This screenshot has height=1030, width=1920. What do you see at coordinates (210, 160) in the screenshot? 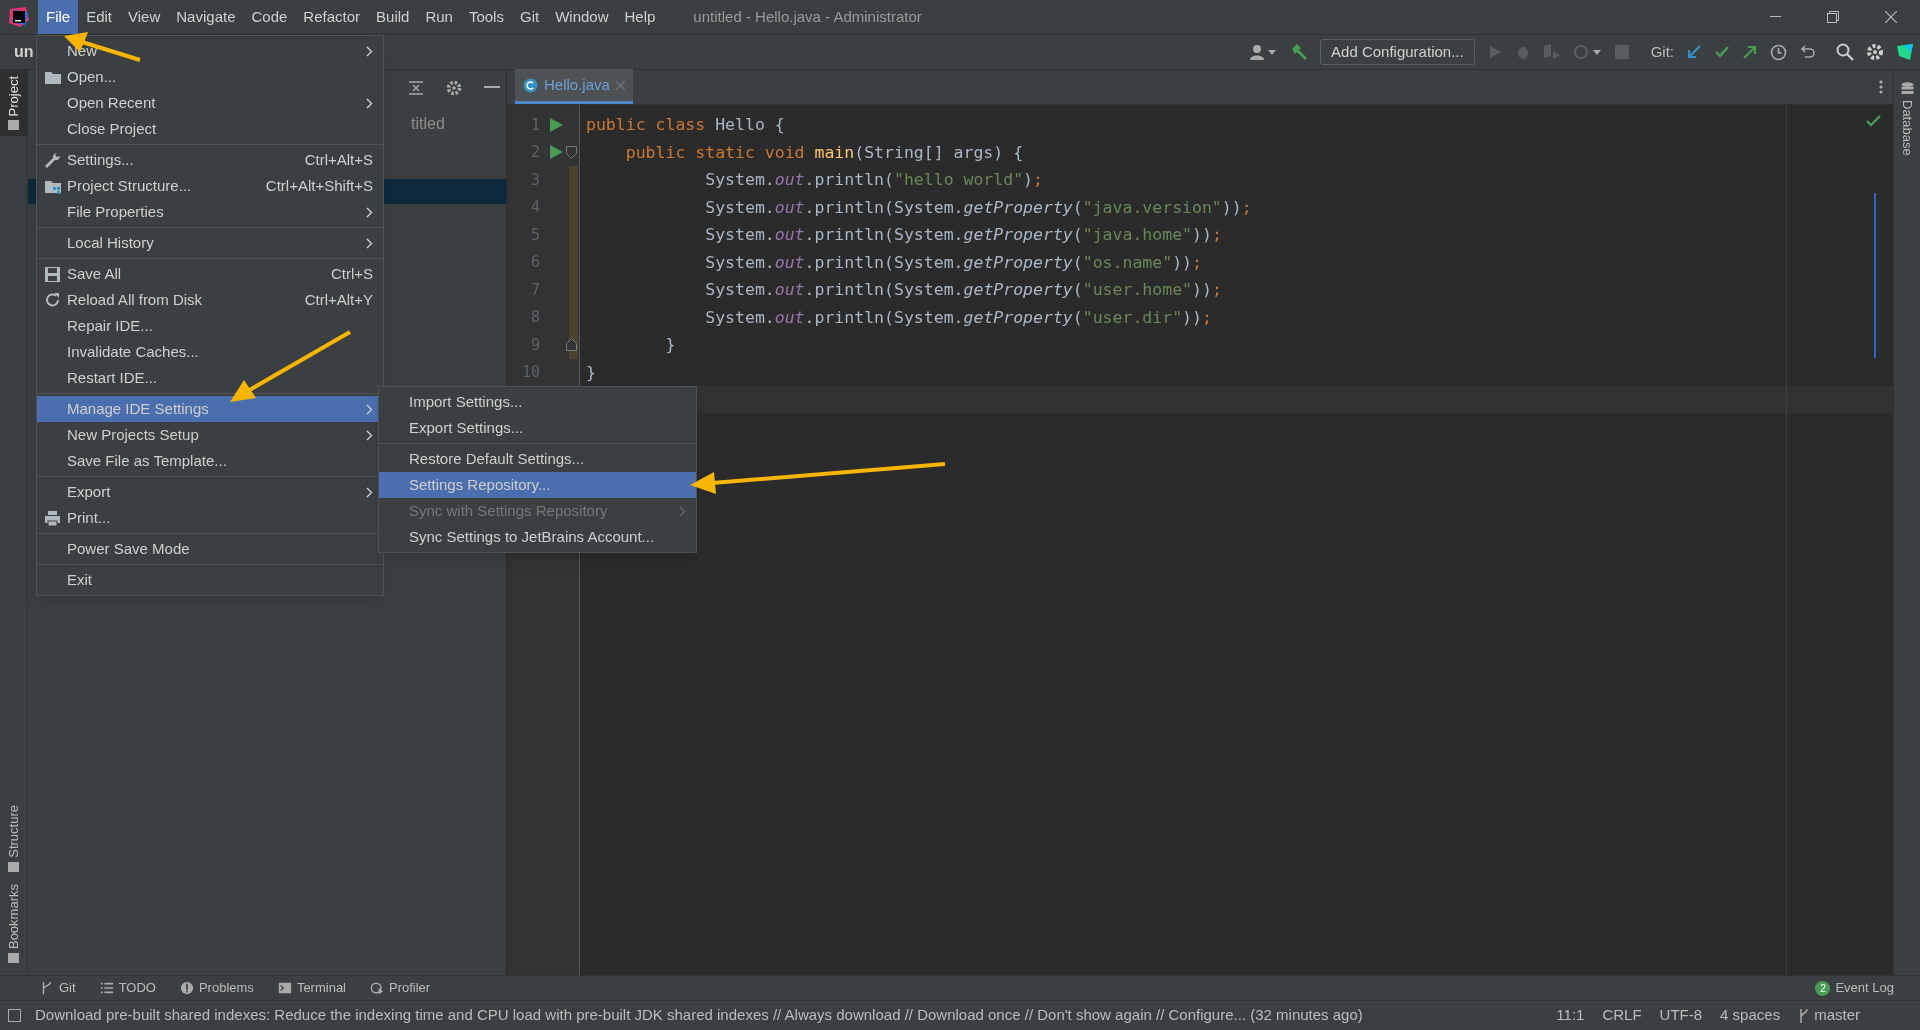
I see `menu-item: Settings... Ctrl+Alt+S` at bounding box center [210, 160].